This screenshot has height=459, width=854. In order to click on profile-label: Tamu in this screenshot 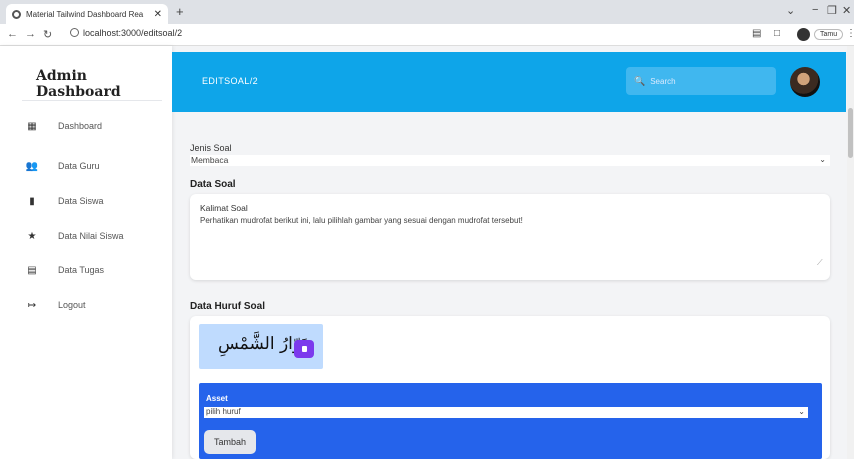, I will do `click(829, 34)`.